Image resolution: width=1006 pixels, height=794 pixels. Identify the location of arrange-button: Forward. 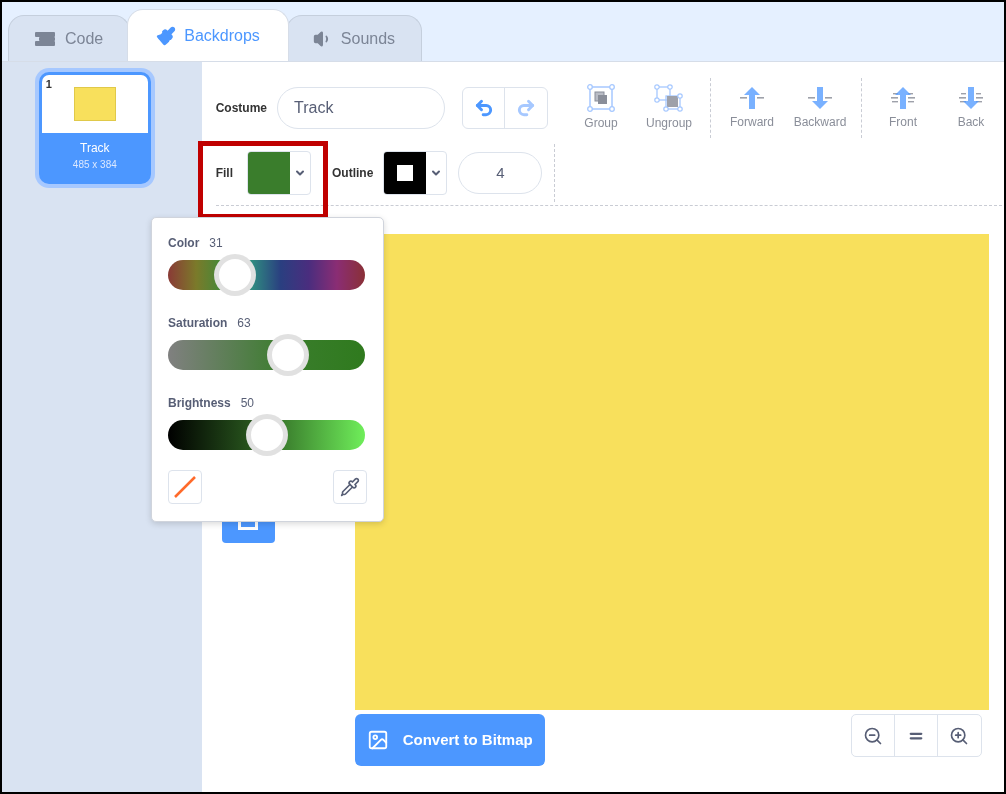
(752, 108).